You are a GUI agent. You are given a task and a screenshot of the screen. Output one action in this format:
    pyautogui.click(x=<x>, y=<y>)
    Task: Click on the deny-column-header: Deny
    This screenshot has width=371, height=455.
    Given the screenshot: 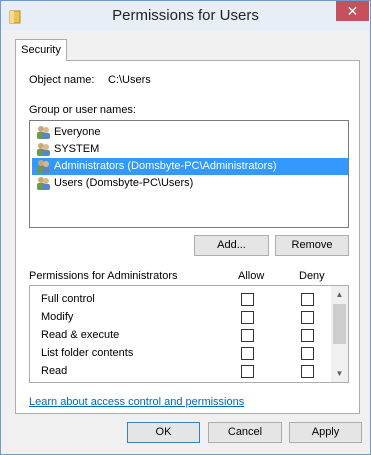 What is the action you would take?
    pyautogui.click(x=312, y=276)
    